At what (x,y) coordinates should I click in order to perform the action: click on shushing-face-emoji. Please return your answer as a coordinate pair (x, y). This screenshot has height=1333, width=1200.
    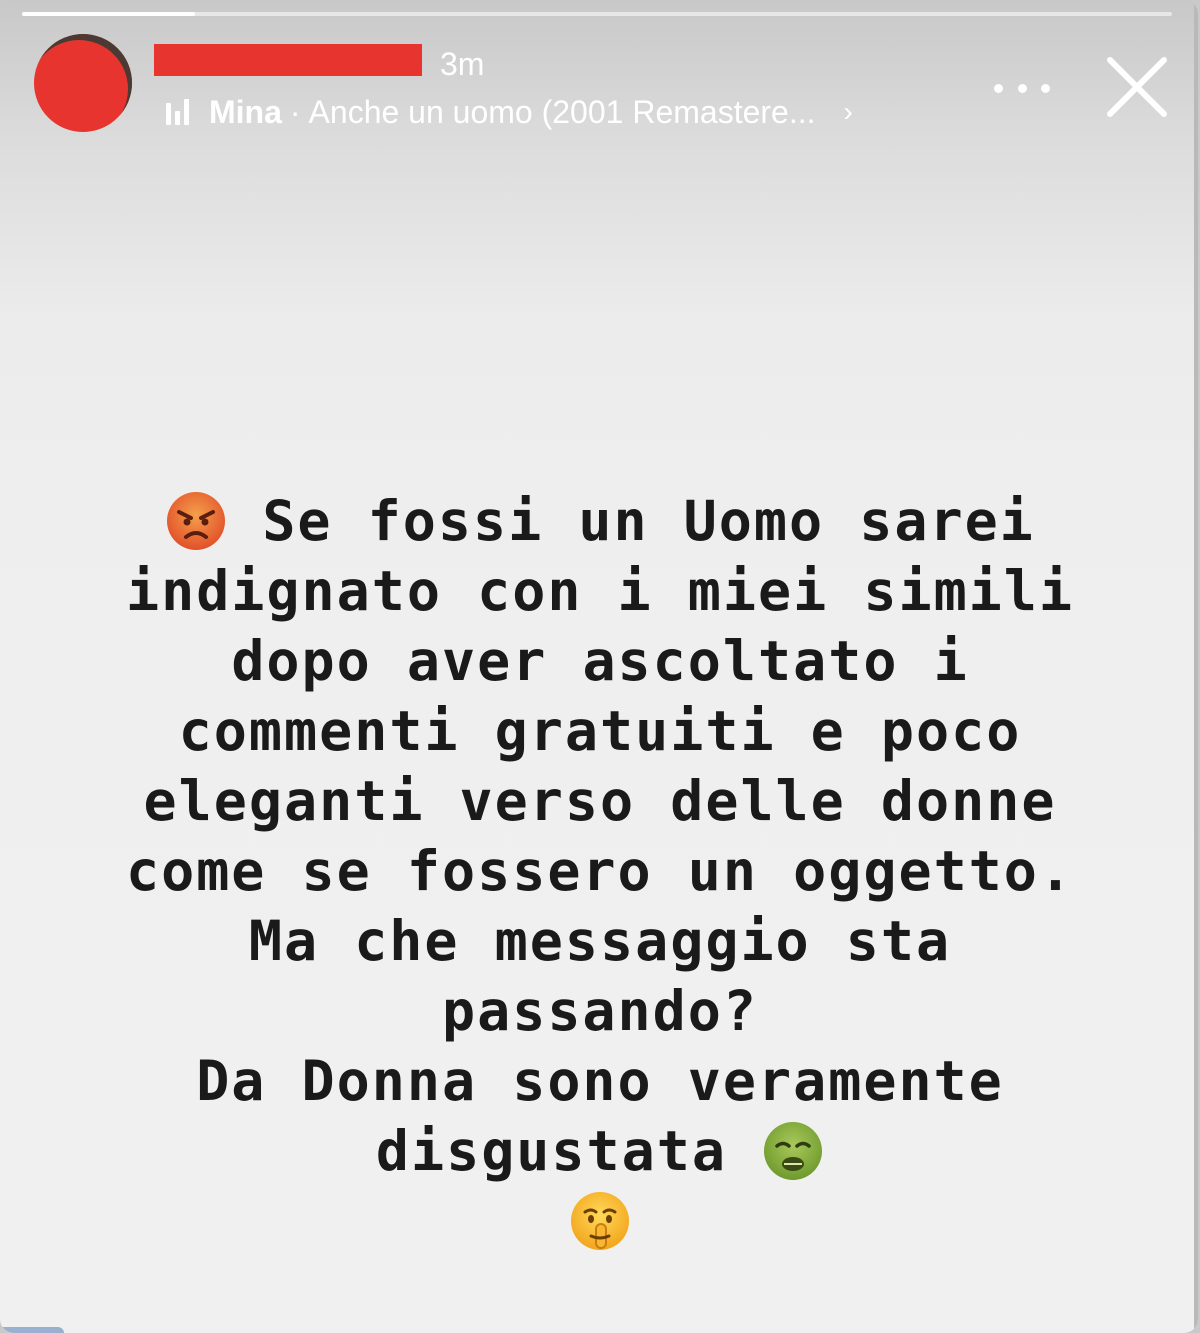
    Looking at the image, I should click on (600, 1221).